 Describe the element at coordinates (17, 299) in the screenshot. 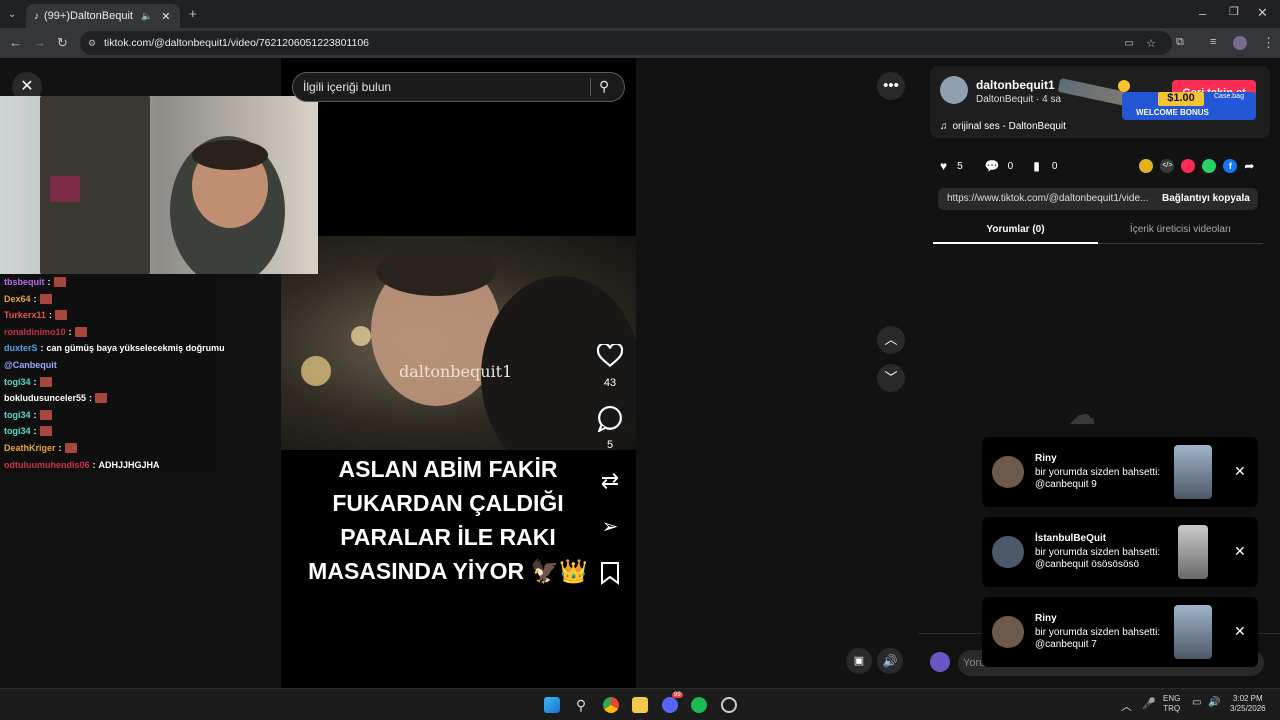

I see `chat-username: Dex64` at that location.